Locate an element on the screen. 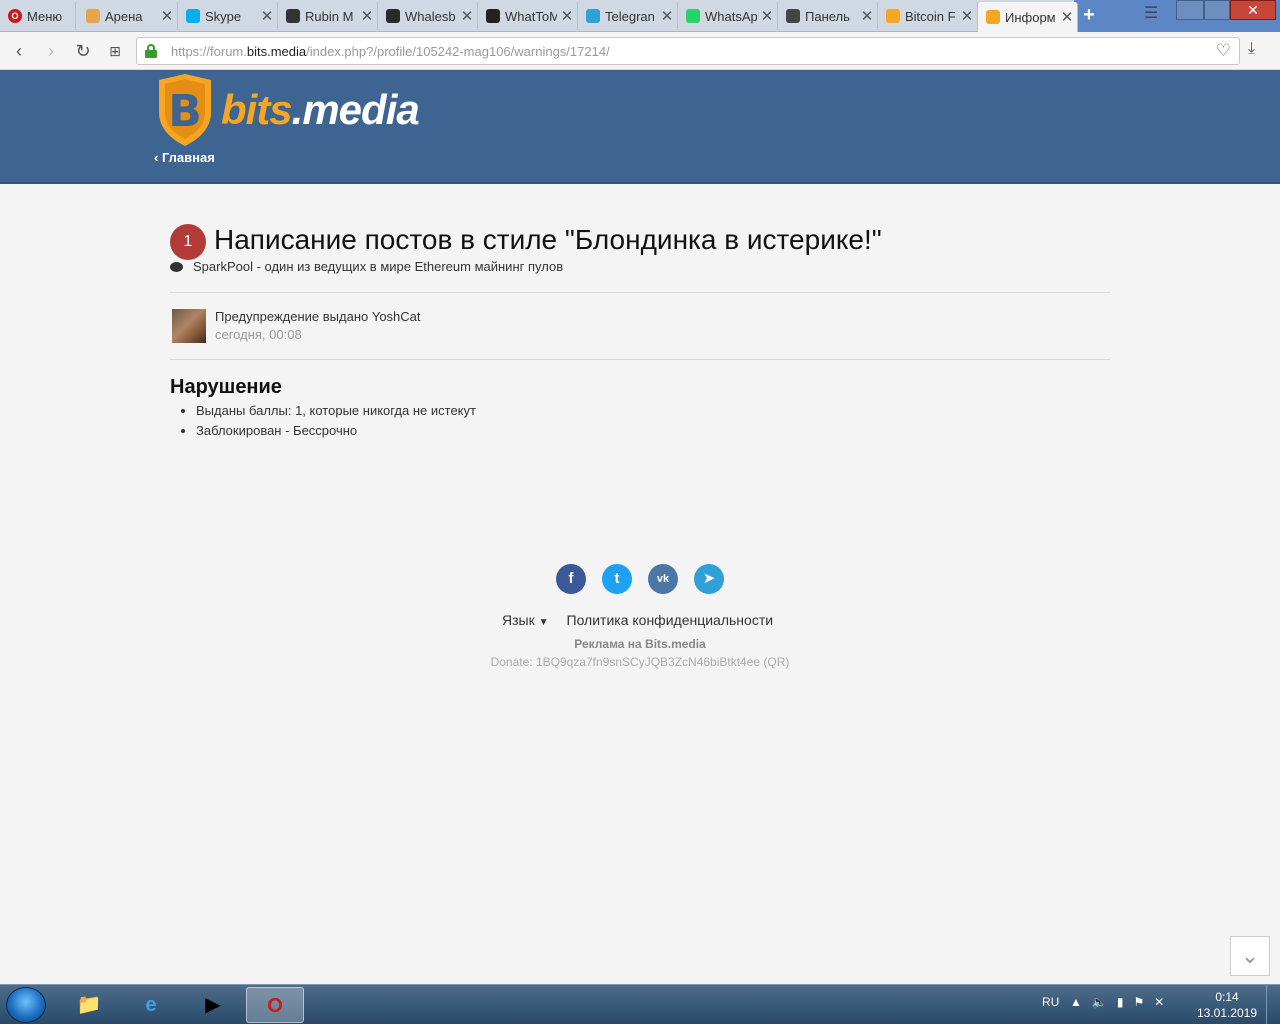 This screenshot has height=1024, width=1280. bookmark-heart-icon: ♡ is located at coordinates (1223, 51).